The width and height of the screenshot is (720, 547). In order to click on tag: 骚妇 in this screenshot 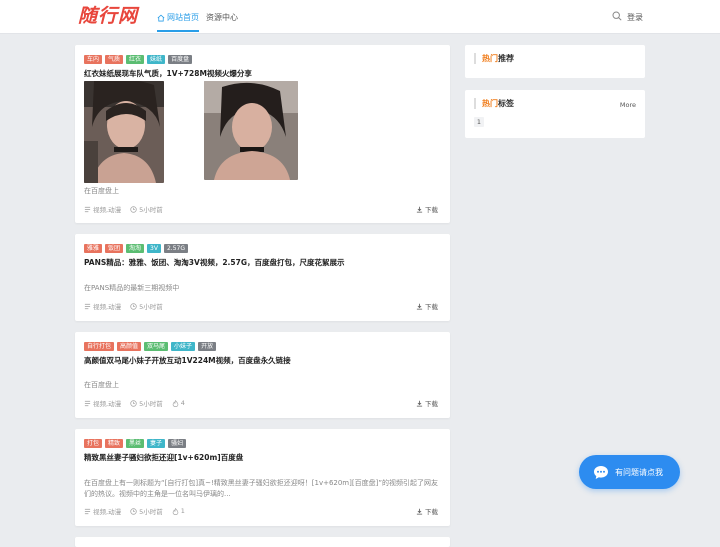, I will do `click(177, 443)`.